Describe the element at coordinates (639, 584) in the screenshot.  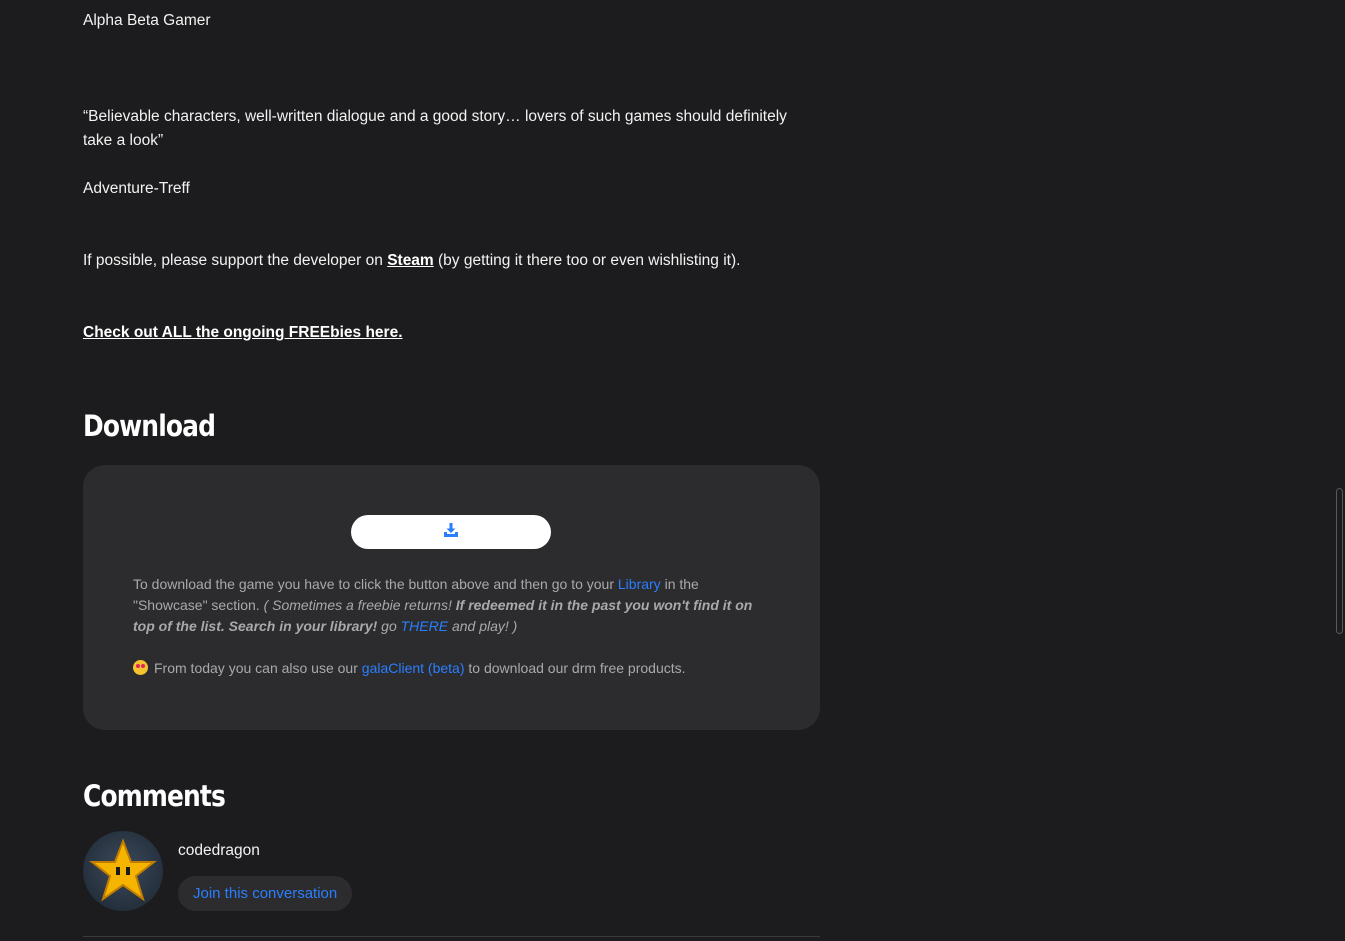
I see `library-link: Library` at that location.